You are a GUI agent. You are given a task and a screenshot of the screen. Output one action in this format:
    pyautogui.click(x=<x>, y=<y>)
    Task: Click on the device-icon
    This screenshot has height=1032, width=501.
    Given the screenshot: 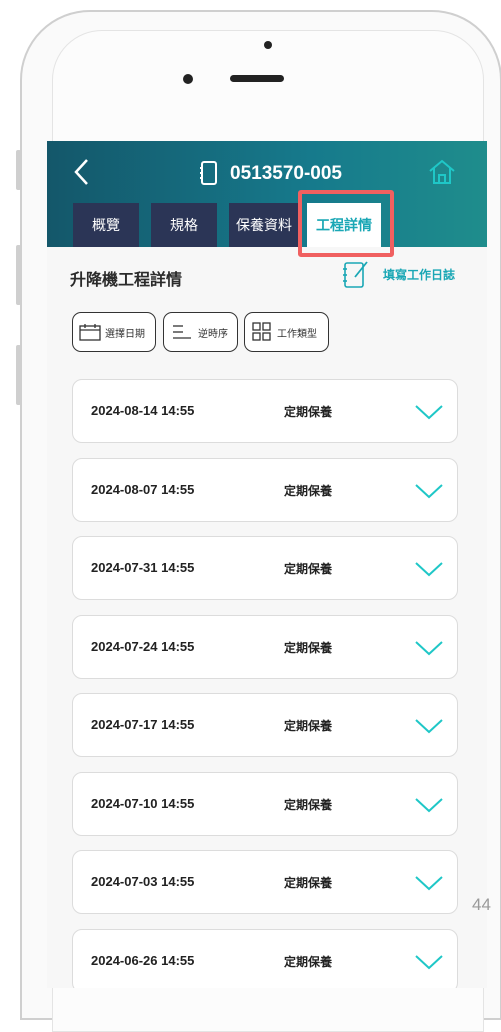 What is the action you would take?
    pyautogui.click(x=208, y=173)
    